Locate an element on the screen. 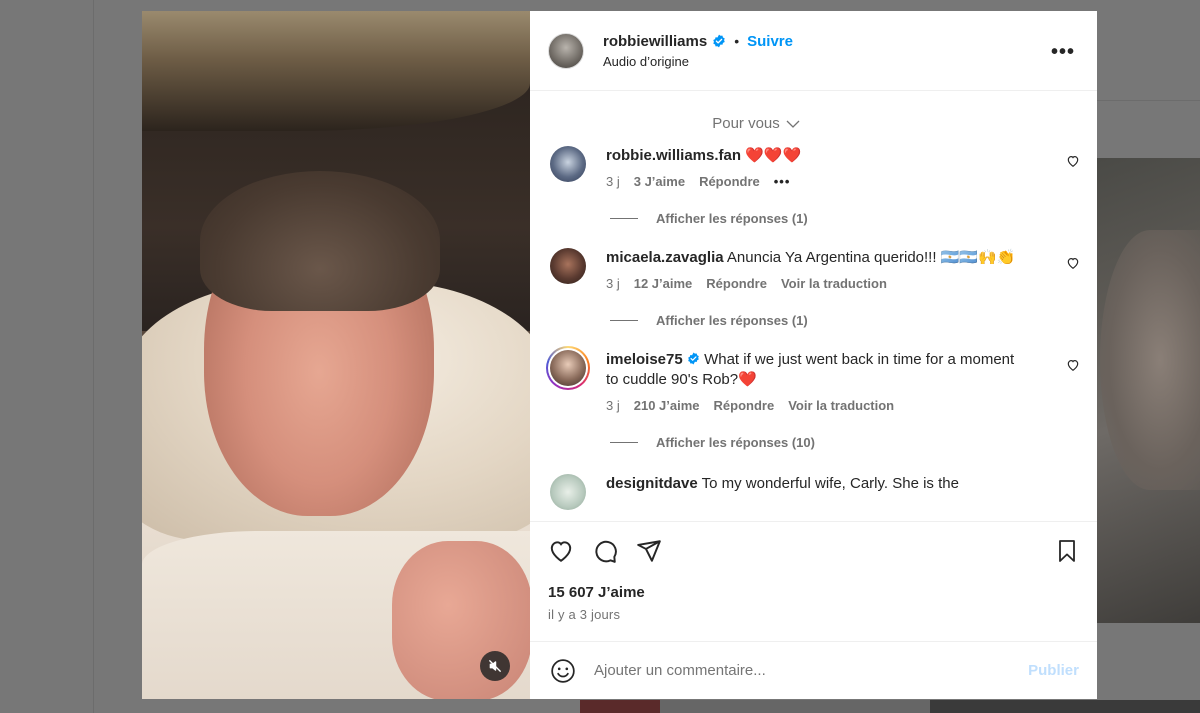 The width and height of the screenshot is (1200, 713). commenter-username: imeloise75 is located at coordinates (644, 359).